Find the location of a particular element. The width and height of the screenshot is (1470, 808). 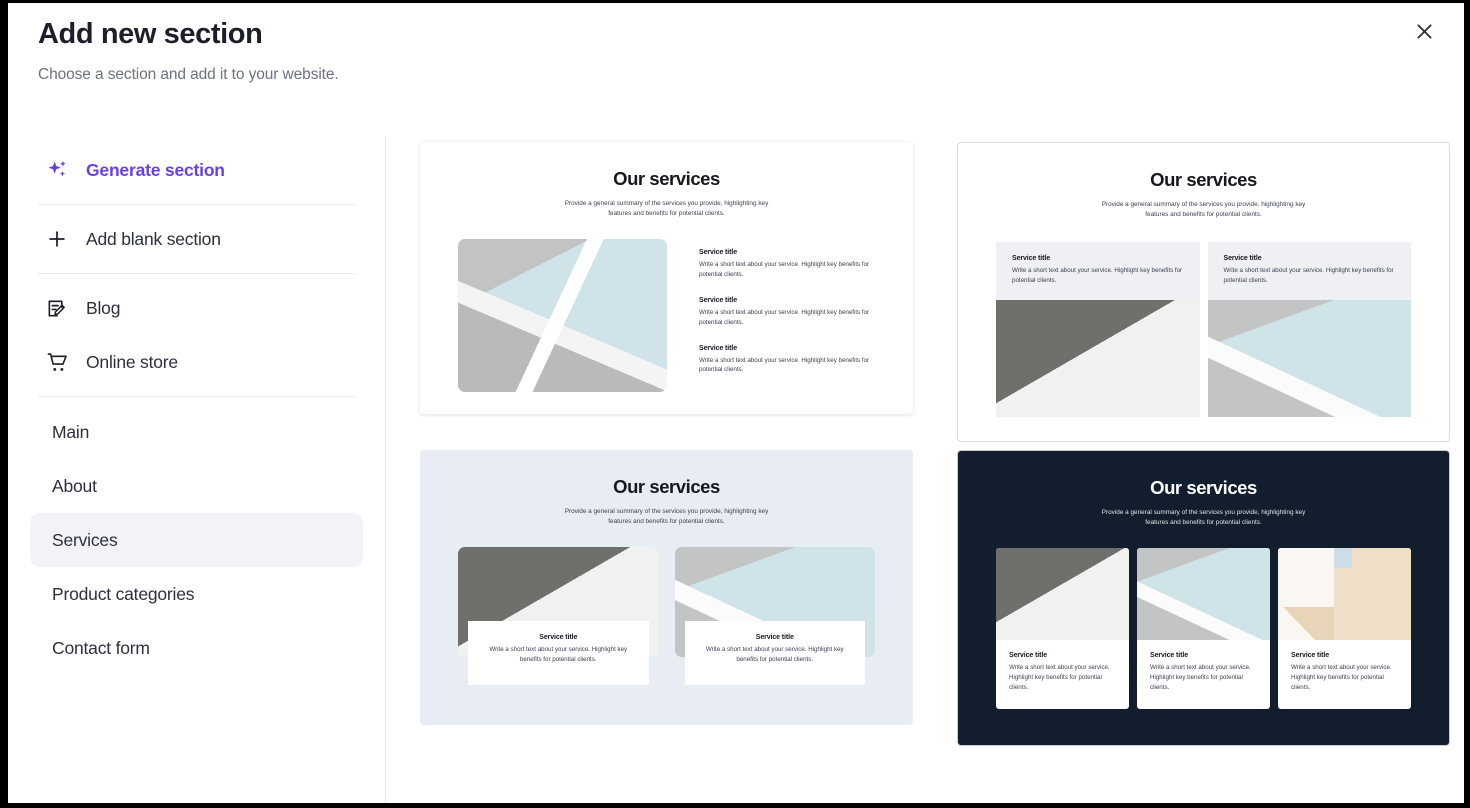

blog-document-pencil-icon is located at coordinates (57, 308).